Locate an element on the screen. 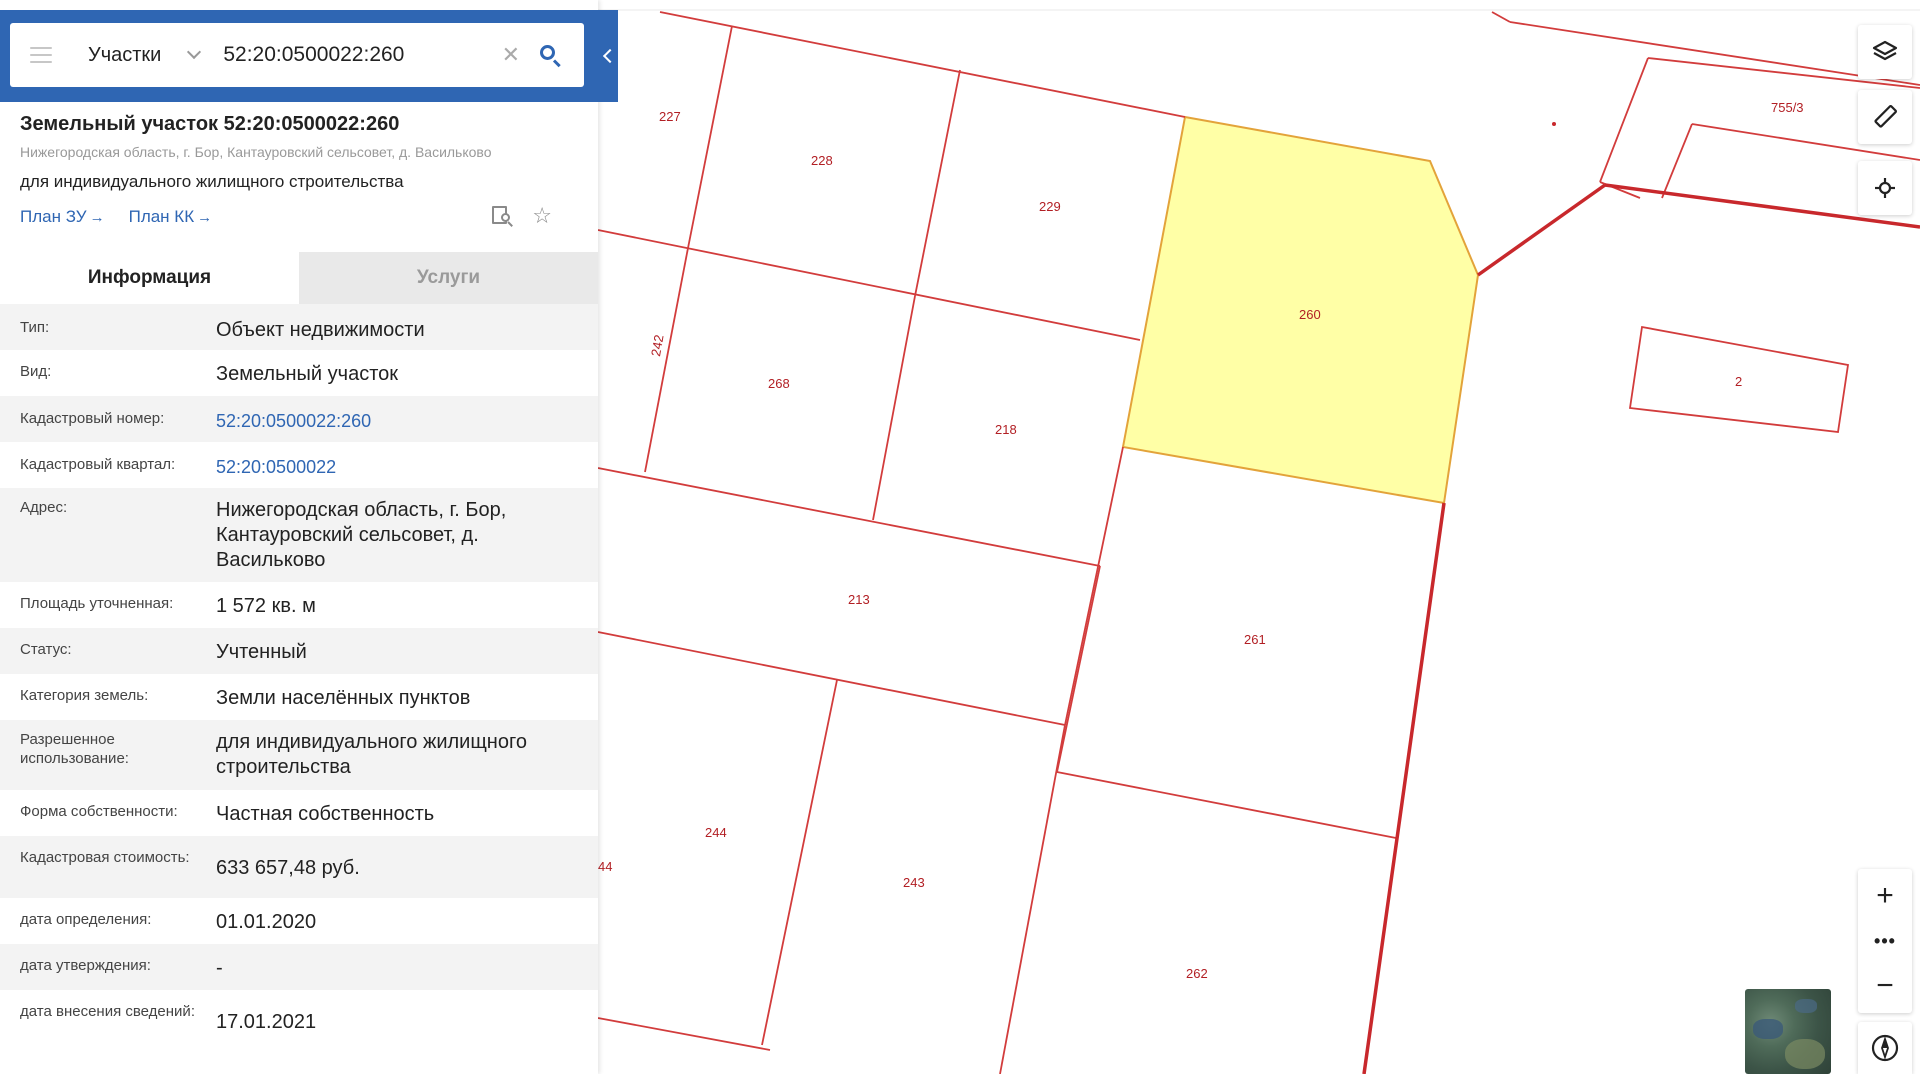 The width and height of the screenshot is (1920, 1074). locate-icon is located at coordinates (1885, 188).